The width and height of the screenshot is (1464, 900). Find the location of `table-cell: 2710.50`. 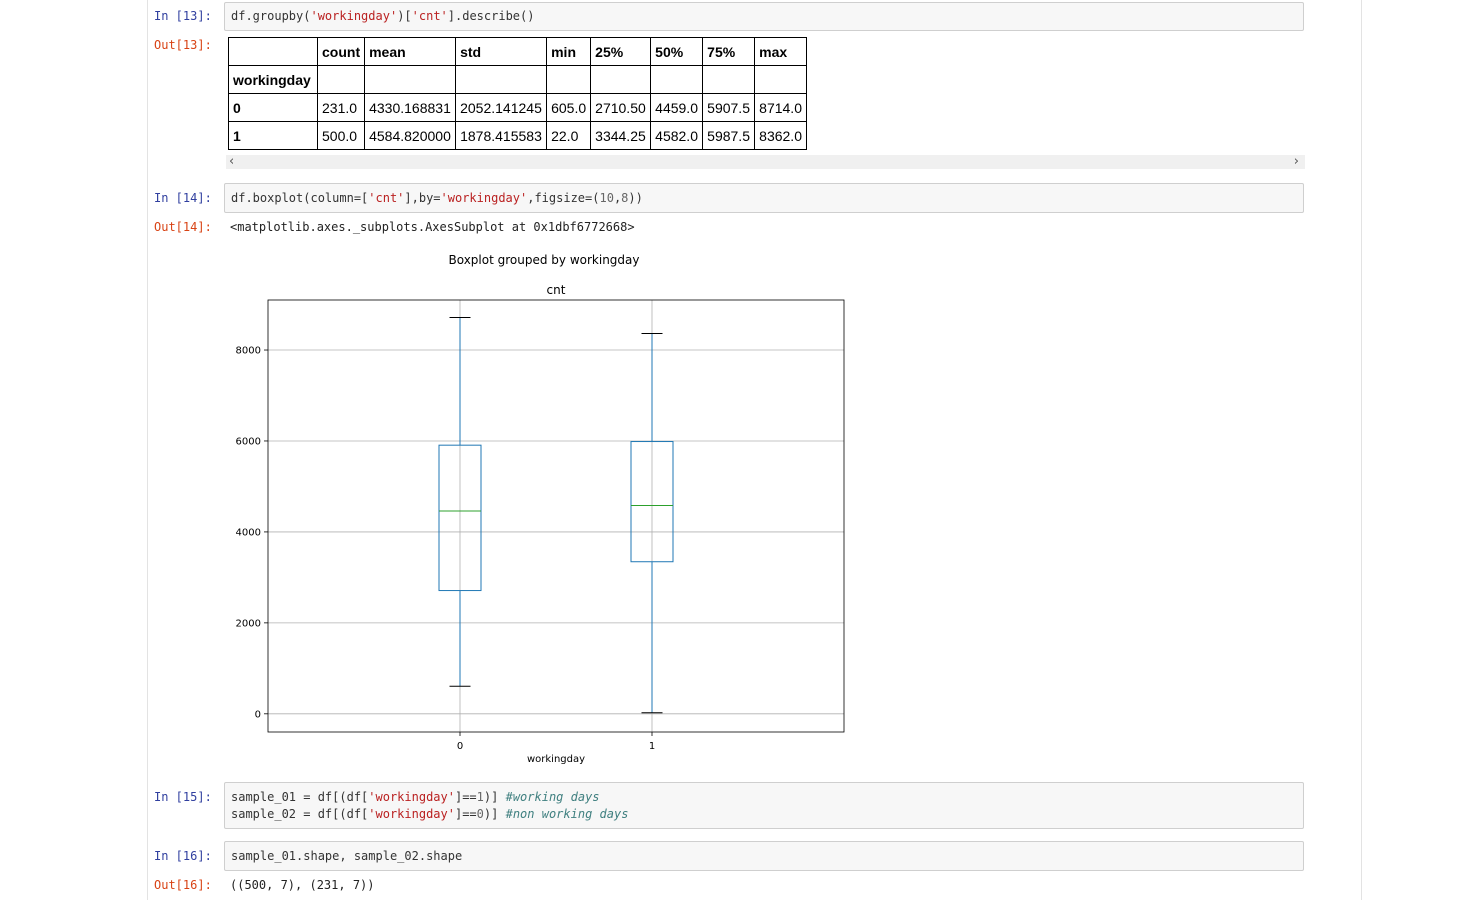

table-cell: 2710.50 is located at coordinates (621, 107).